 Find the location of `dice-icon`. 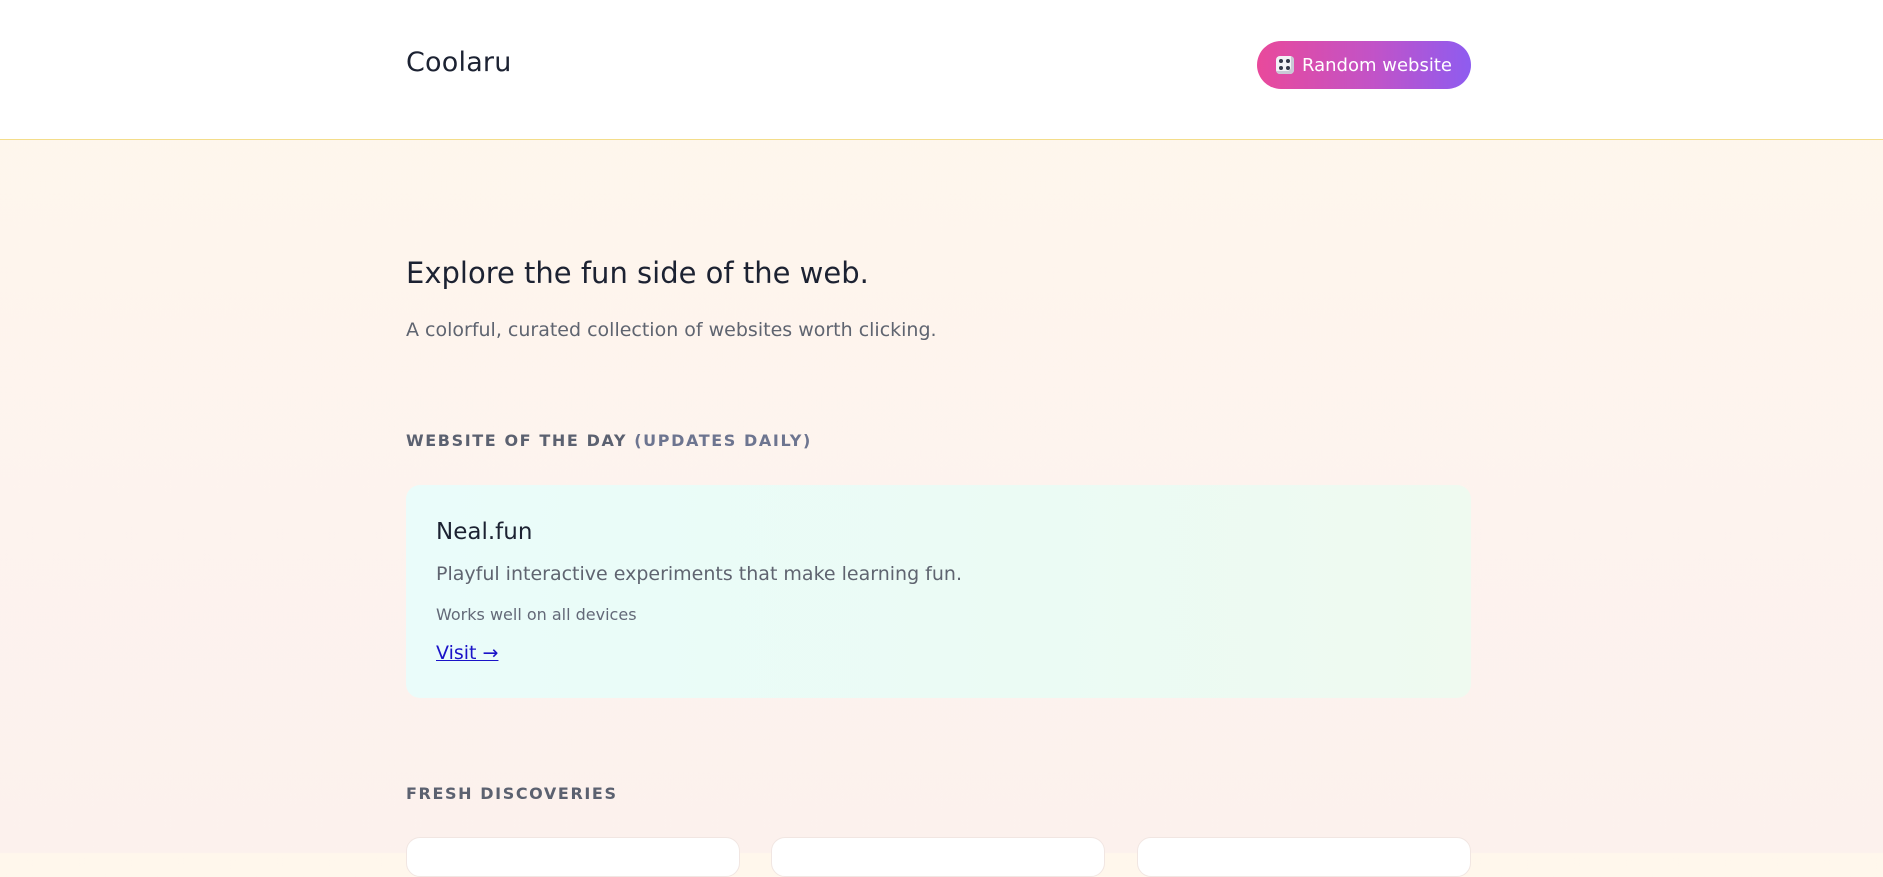

dice-icon is located at coordinates (1285, 65).